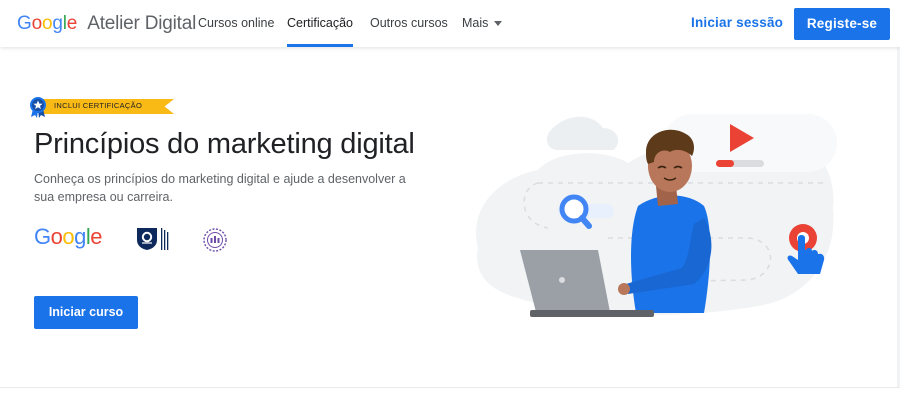  What do you see at coordinates (236, 23) in the screenshot?
I see `nav-cursos-online: Cursos online` at bounding box center [236, 23].